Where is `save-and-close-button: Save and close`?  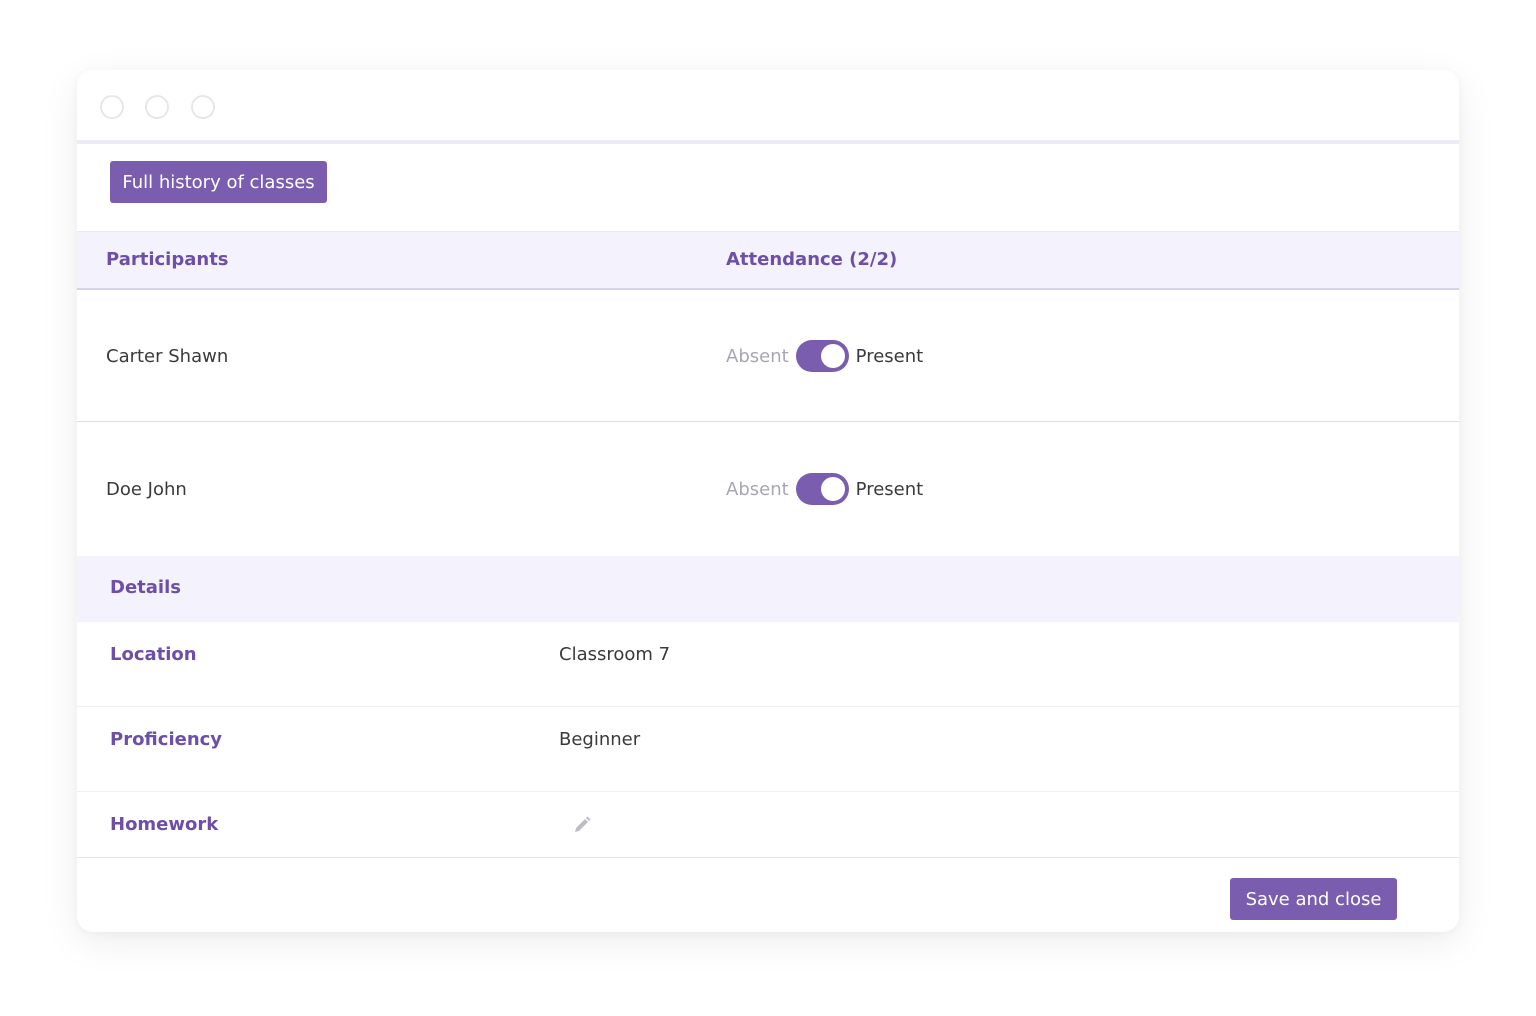
save-and-close-button: Save and close is located at coordinates (1313, 899).